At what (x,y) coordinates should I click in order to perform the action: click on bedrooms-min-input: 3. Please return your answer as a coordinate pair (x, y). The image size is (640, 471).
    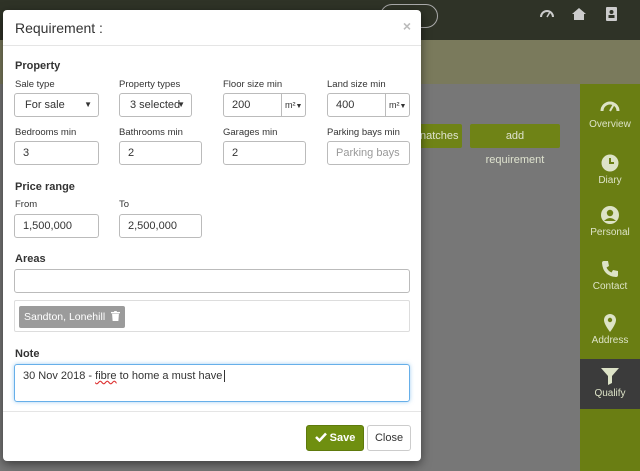
    Looking at the image, I should click on (56, 153).